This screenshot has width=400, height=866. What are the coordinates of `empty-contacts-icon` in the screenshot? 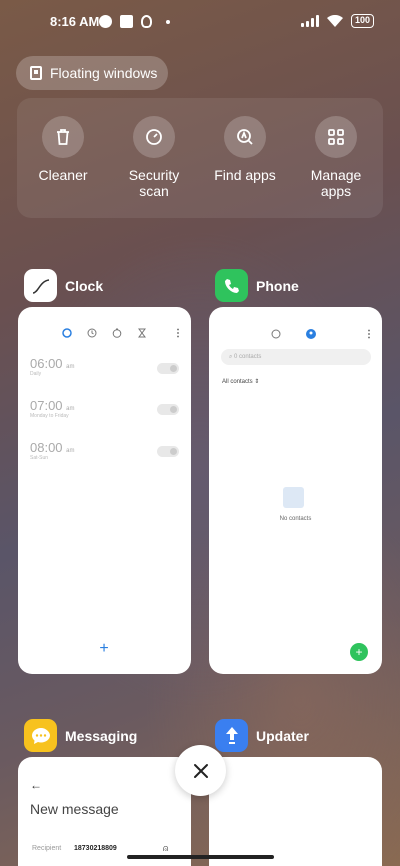 It's located at (293, 497).